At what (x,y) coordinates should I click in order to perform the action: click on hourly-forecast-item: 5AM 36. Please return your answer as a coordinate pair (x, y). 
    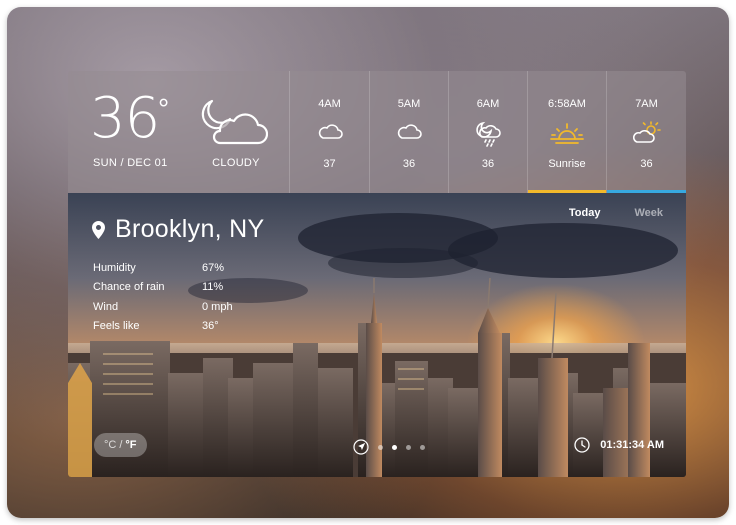
    Looking at the image, I should click on (409, 132).